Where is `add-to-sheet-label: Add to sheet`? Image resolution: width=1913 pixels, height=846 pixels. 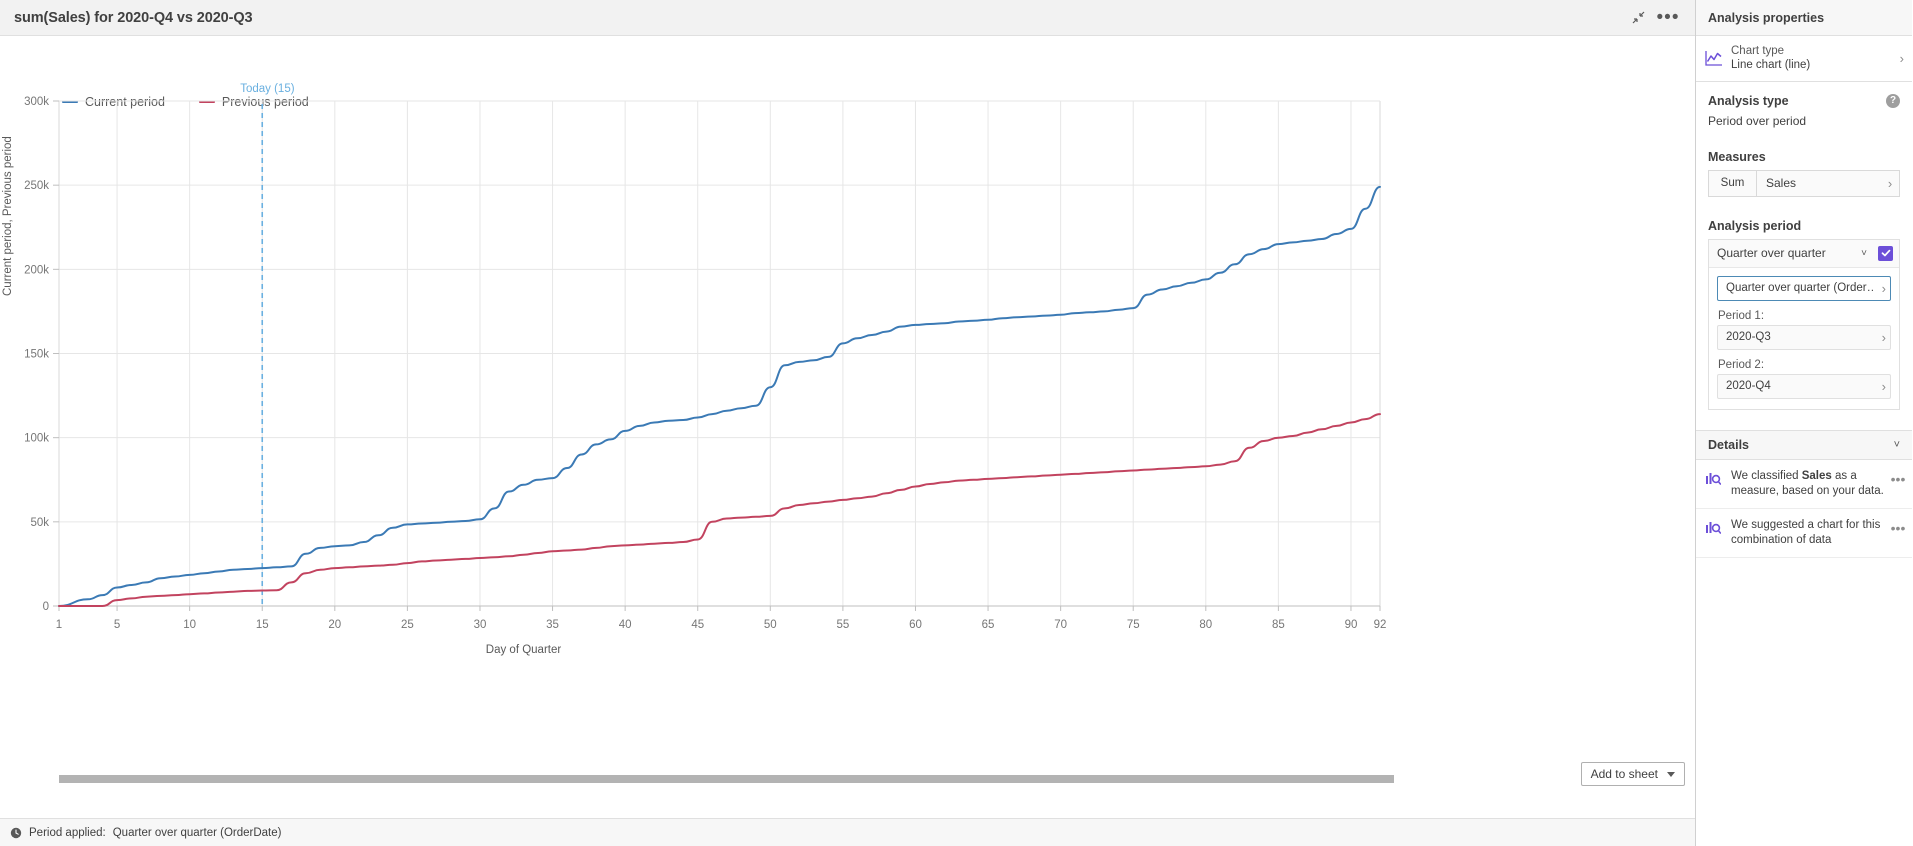
add-to-sheet-label: Add to sheet is located at coordinates (1624, 774).